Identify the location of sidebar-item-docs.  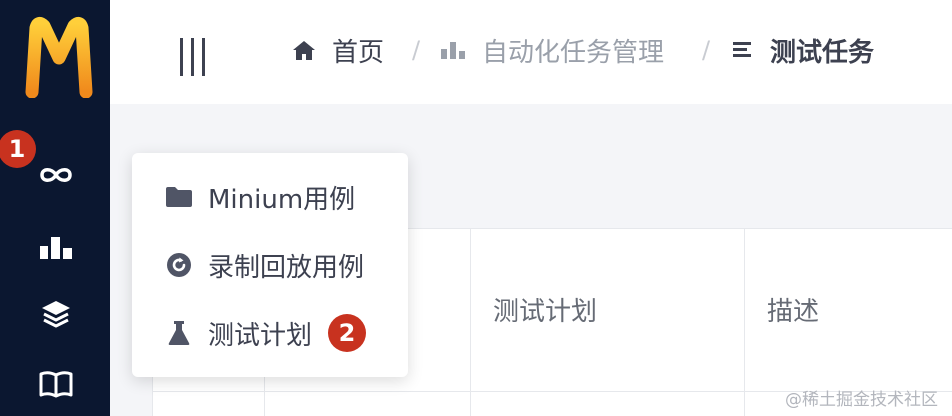
(56, 384).